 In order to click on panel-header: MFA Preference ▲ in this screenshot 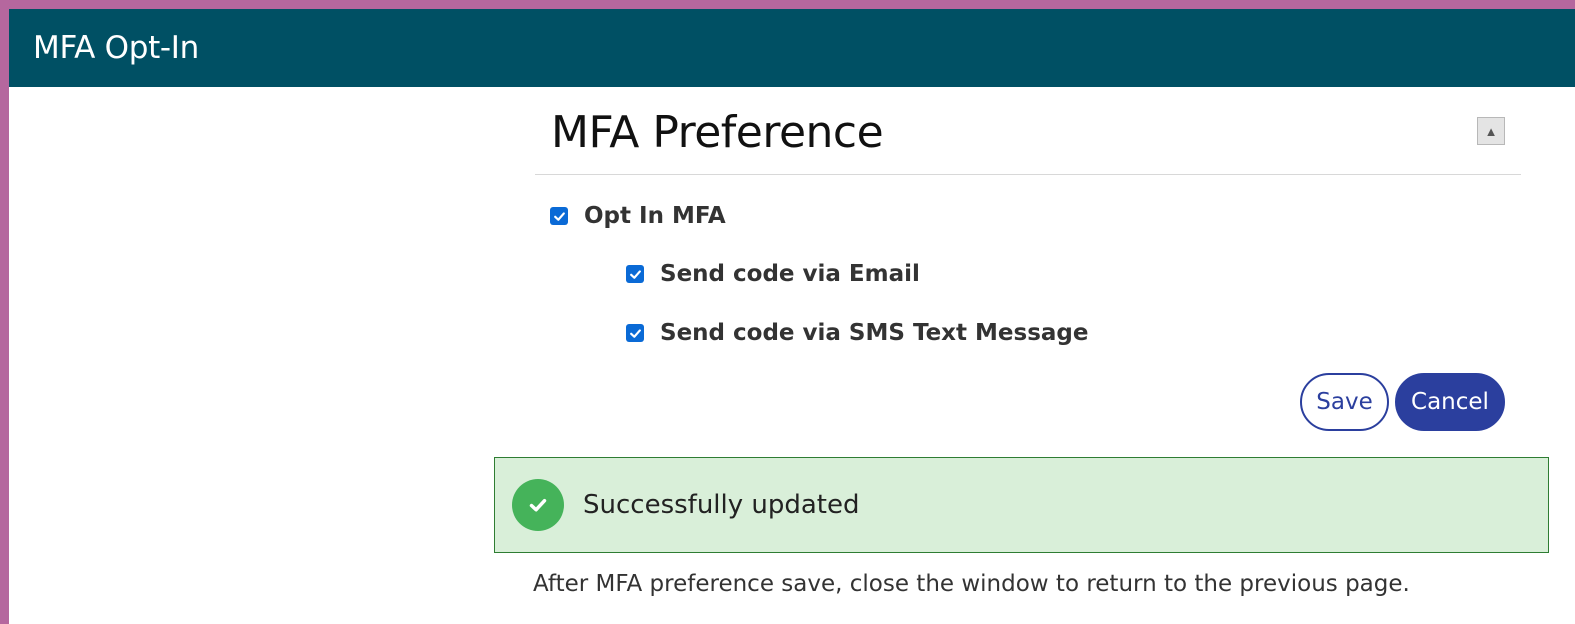, I will do `click(1028, 136)`.